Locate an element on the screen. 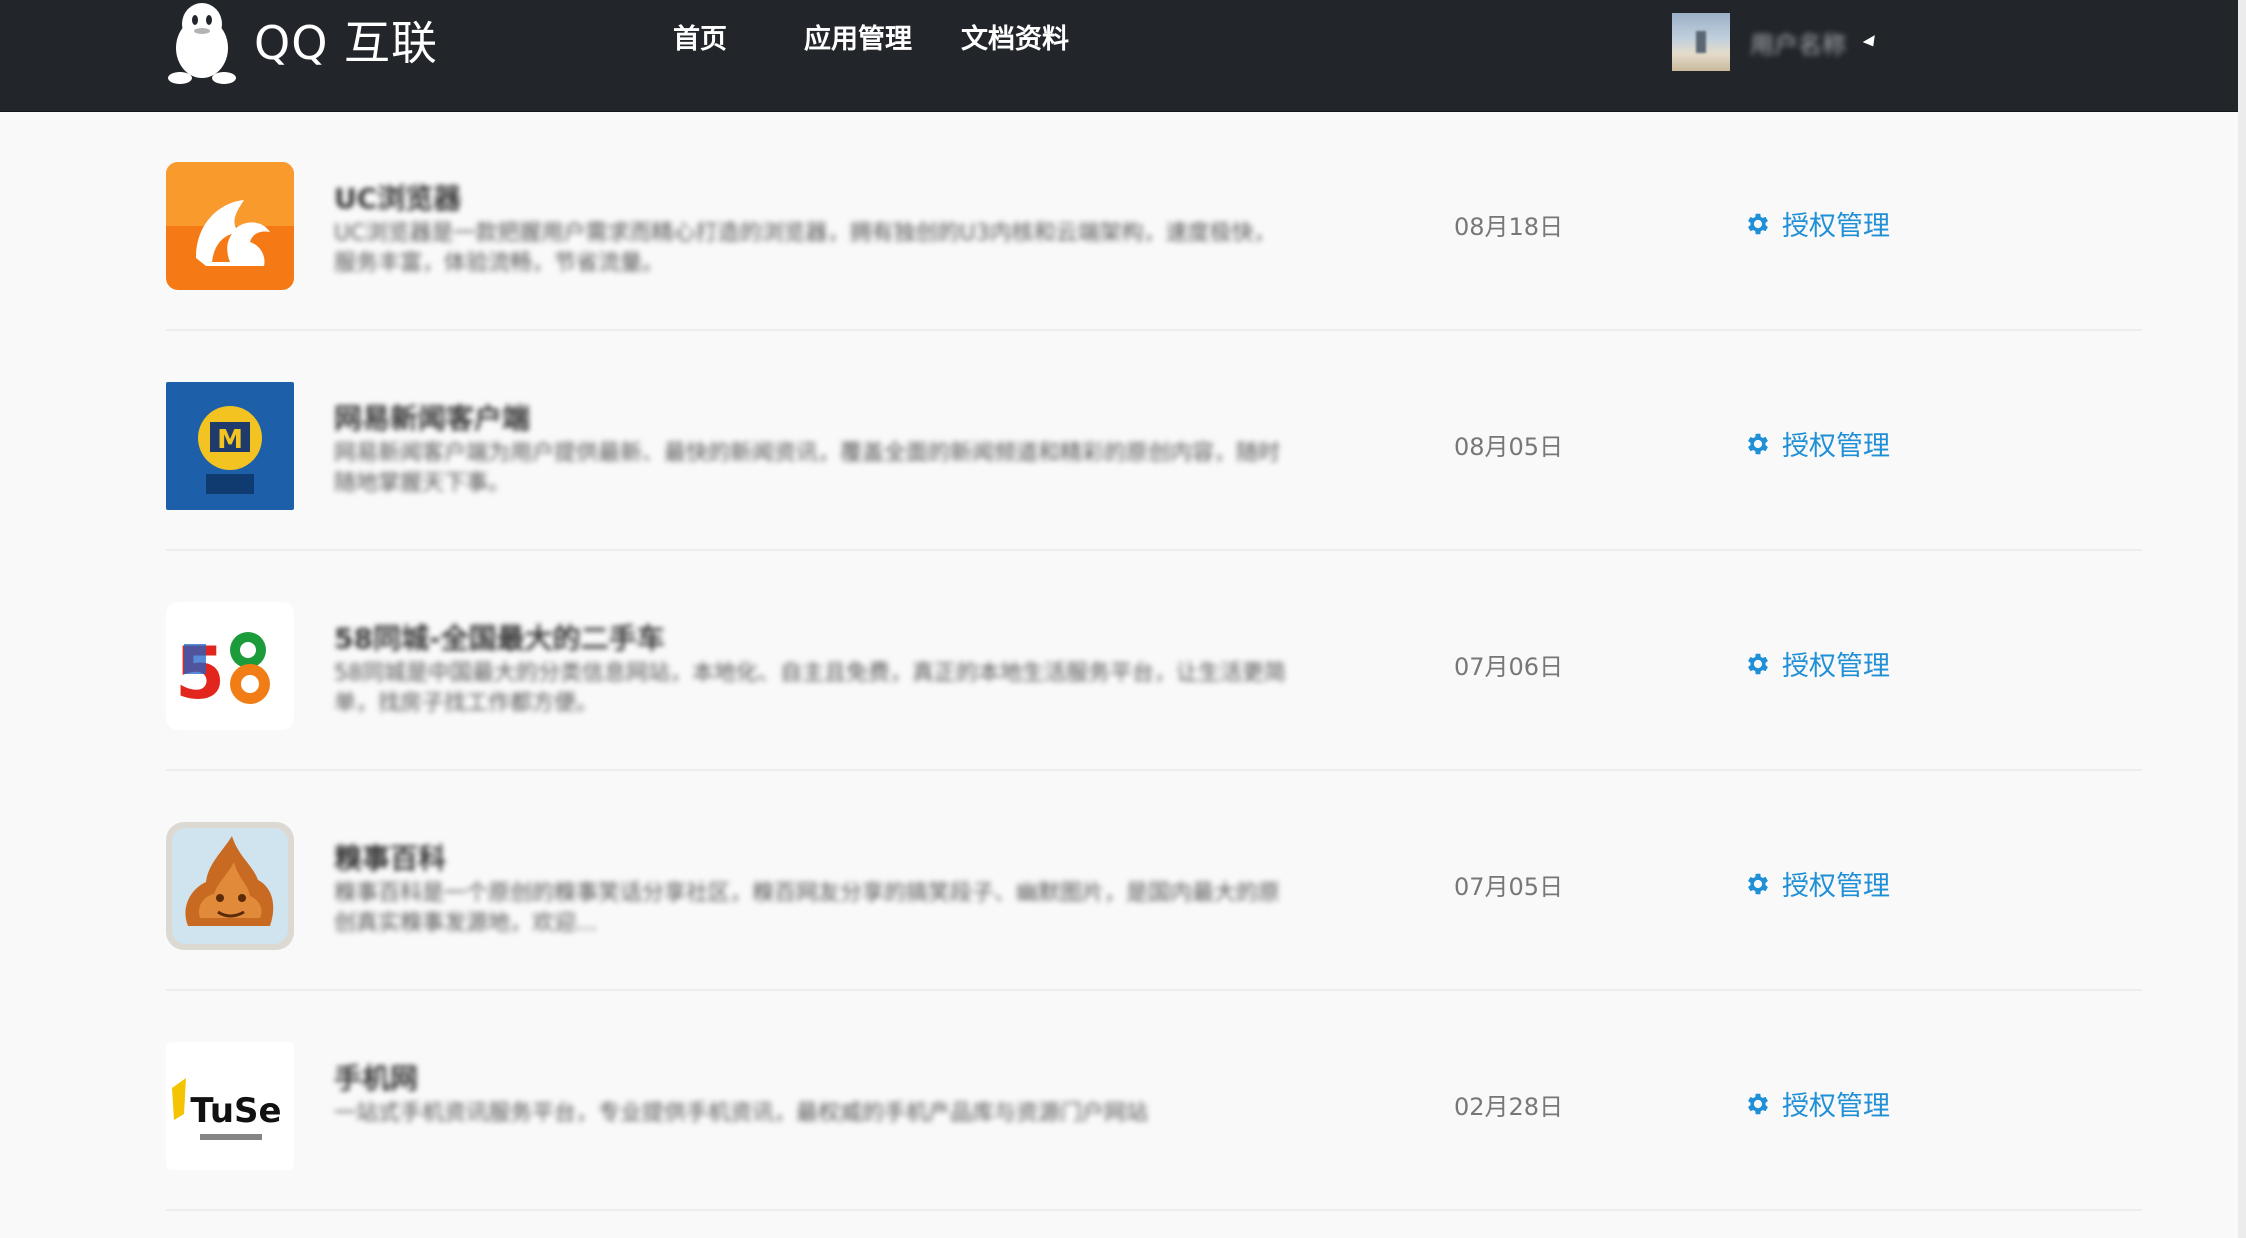  nav-home: 首页 is located at coordinates (700, 40).